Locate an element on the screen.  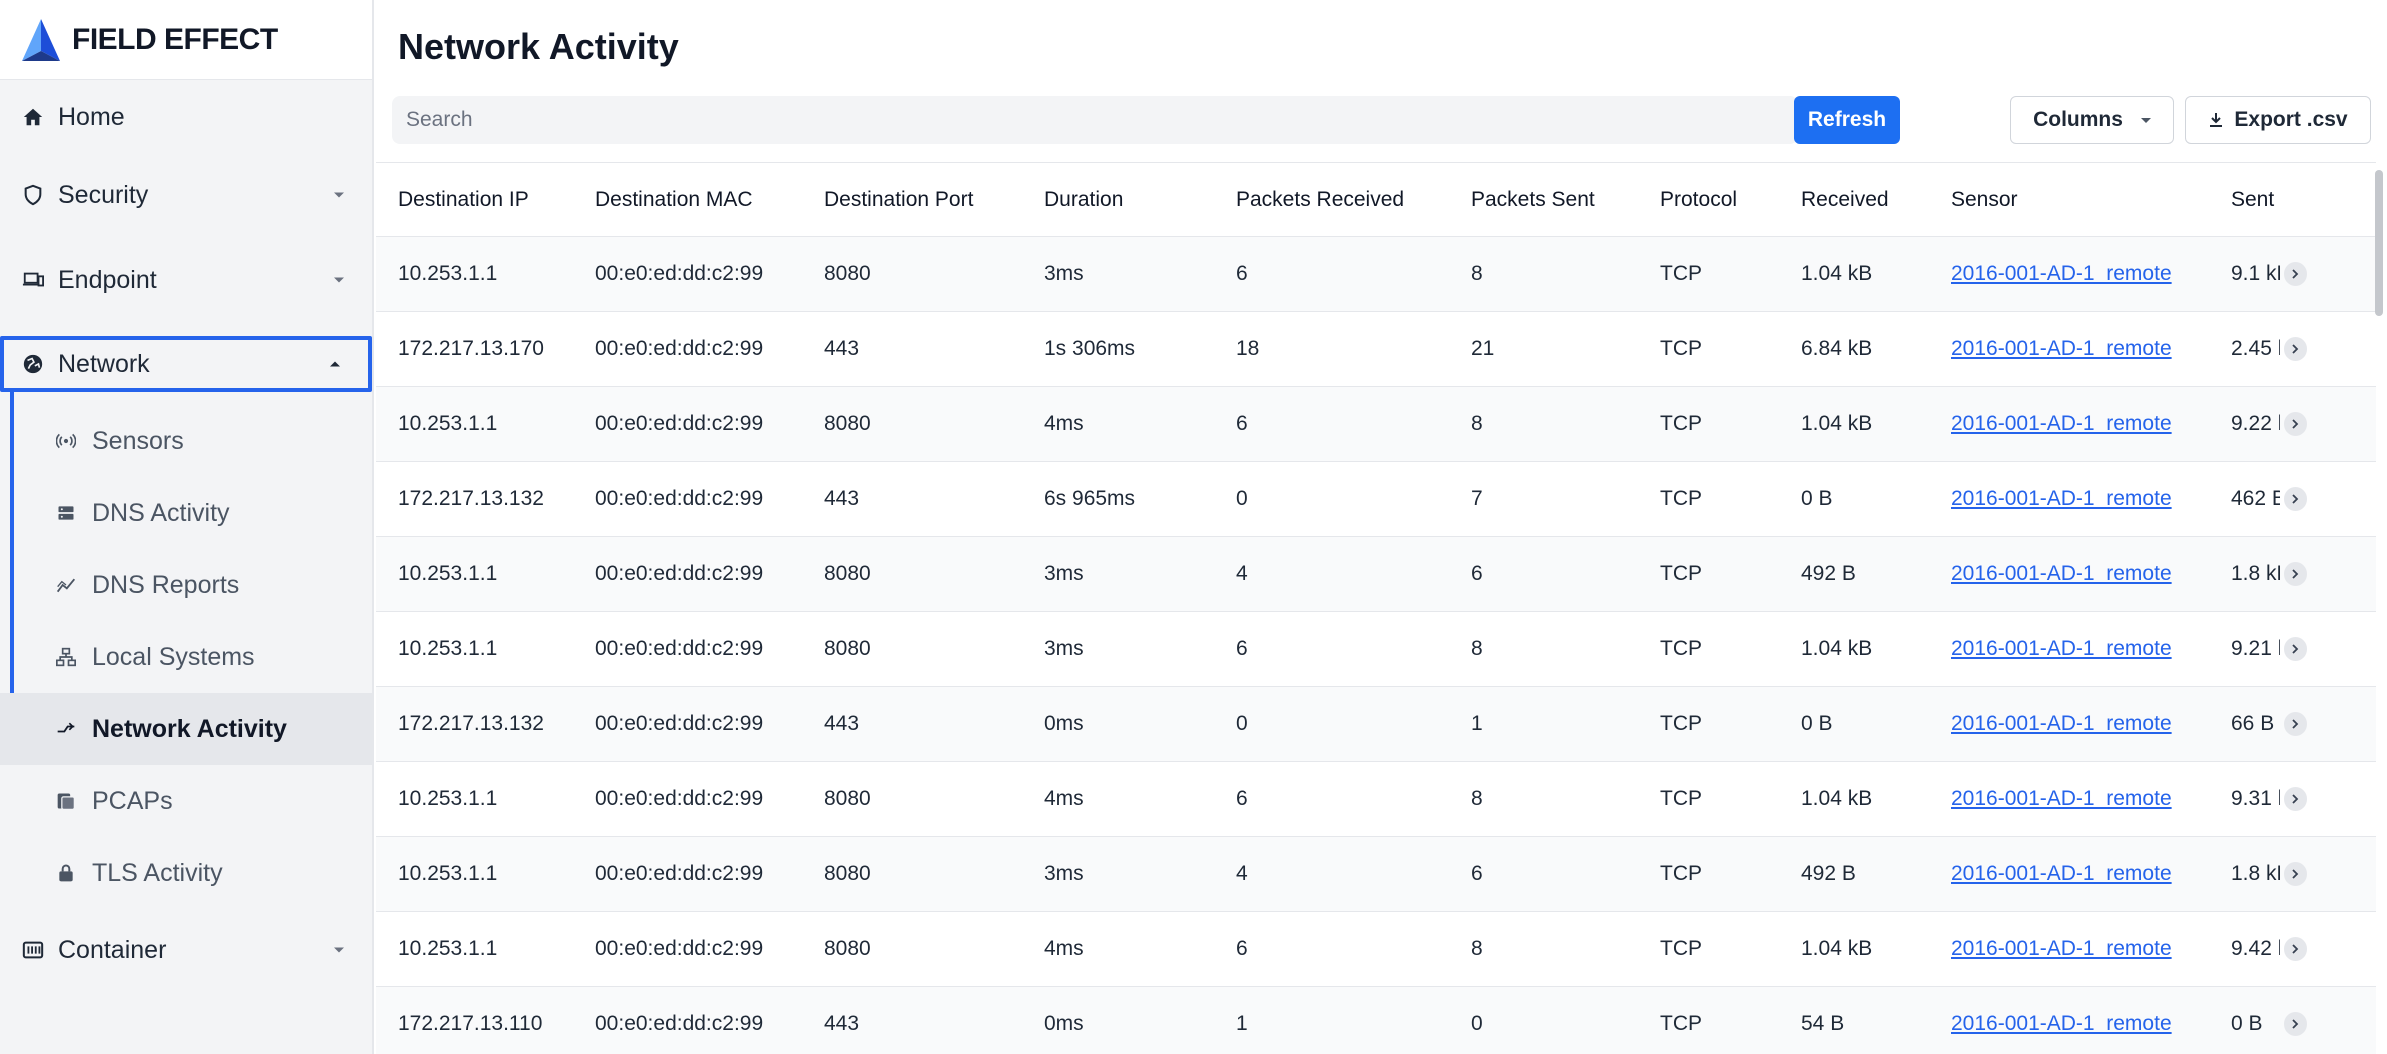
column-header: Destination MAC is located at coordinates (709, 200).